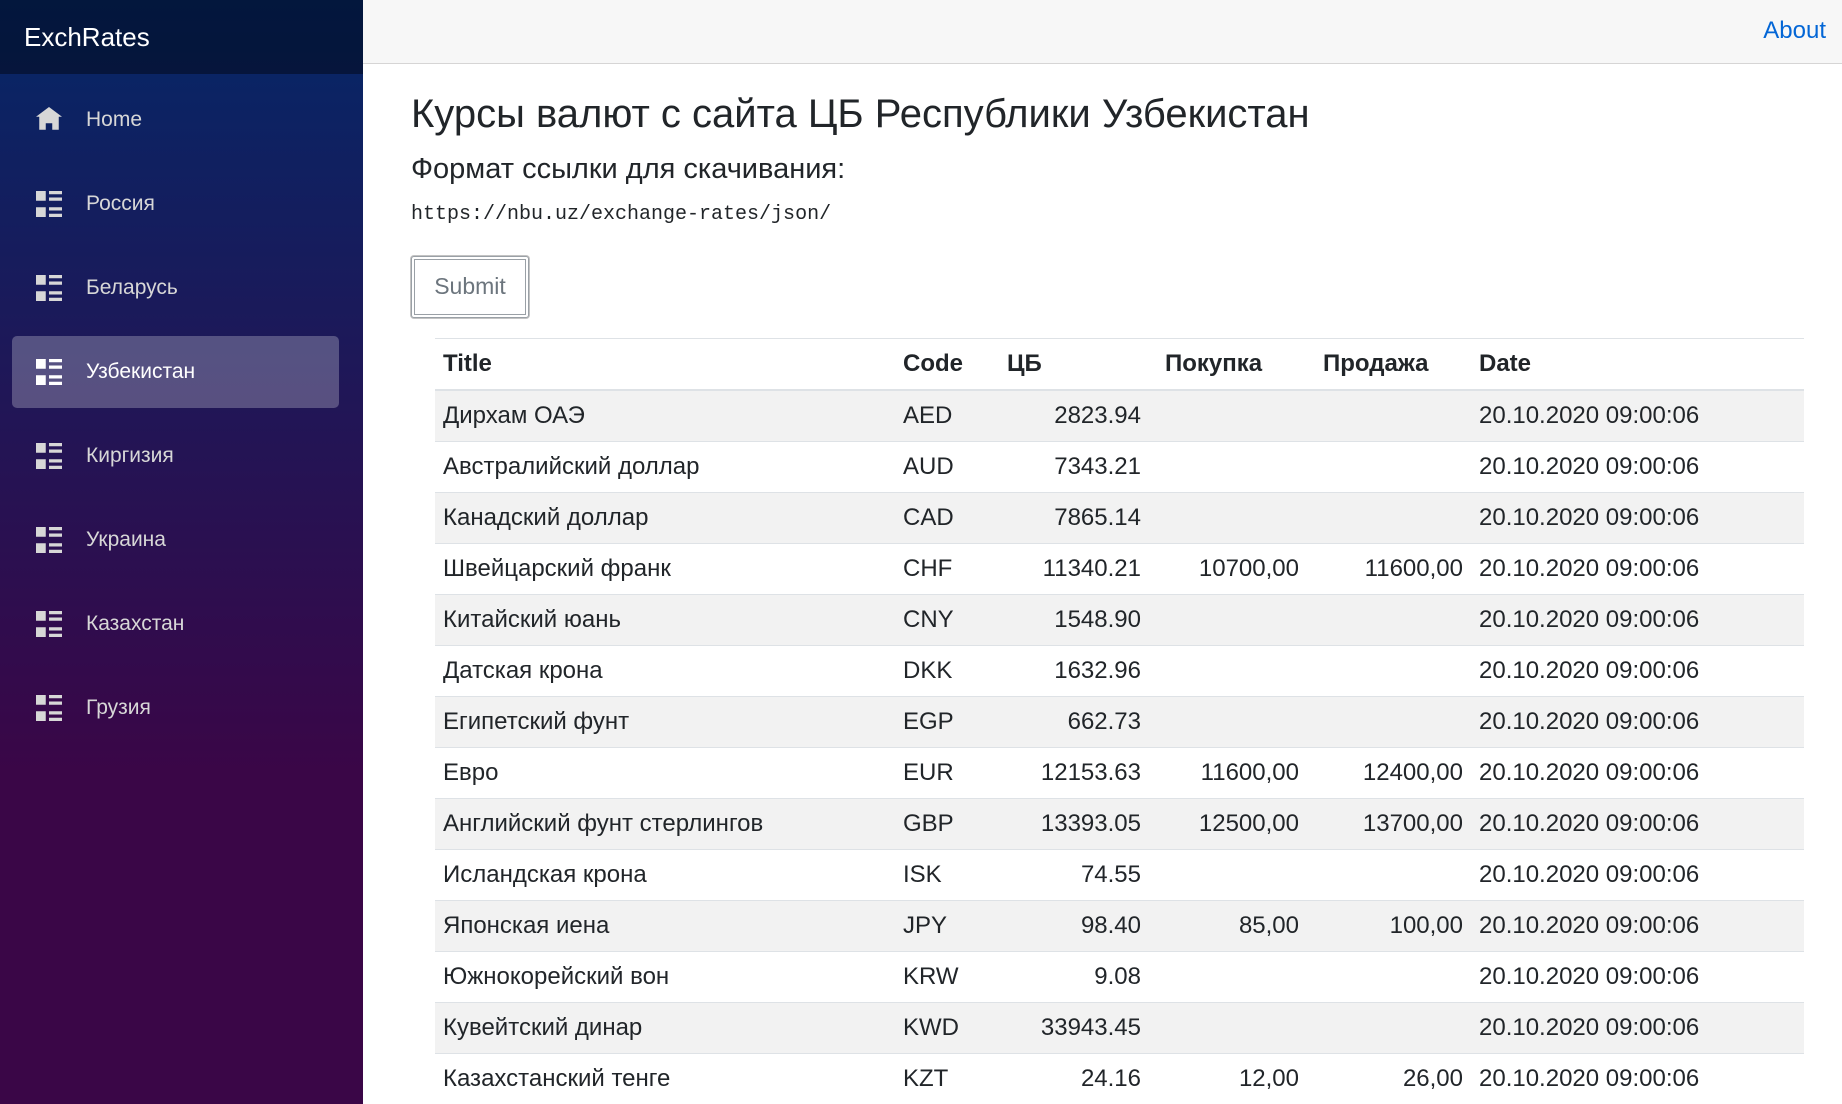  Describe the element at coordinates (175, 204) in the screenshot. I see `sidebar-item: Россия` at that location.